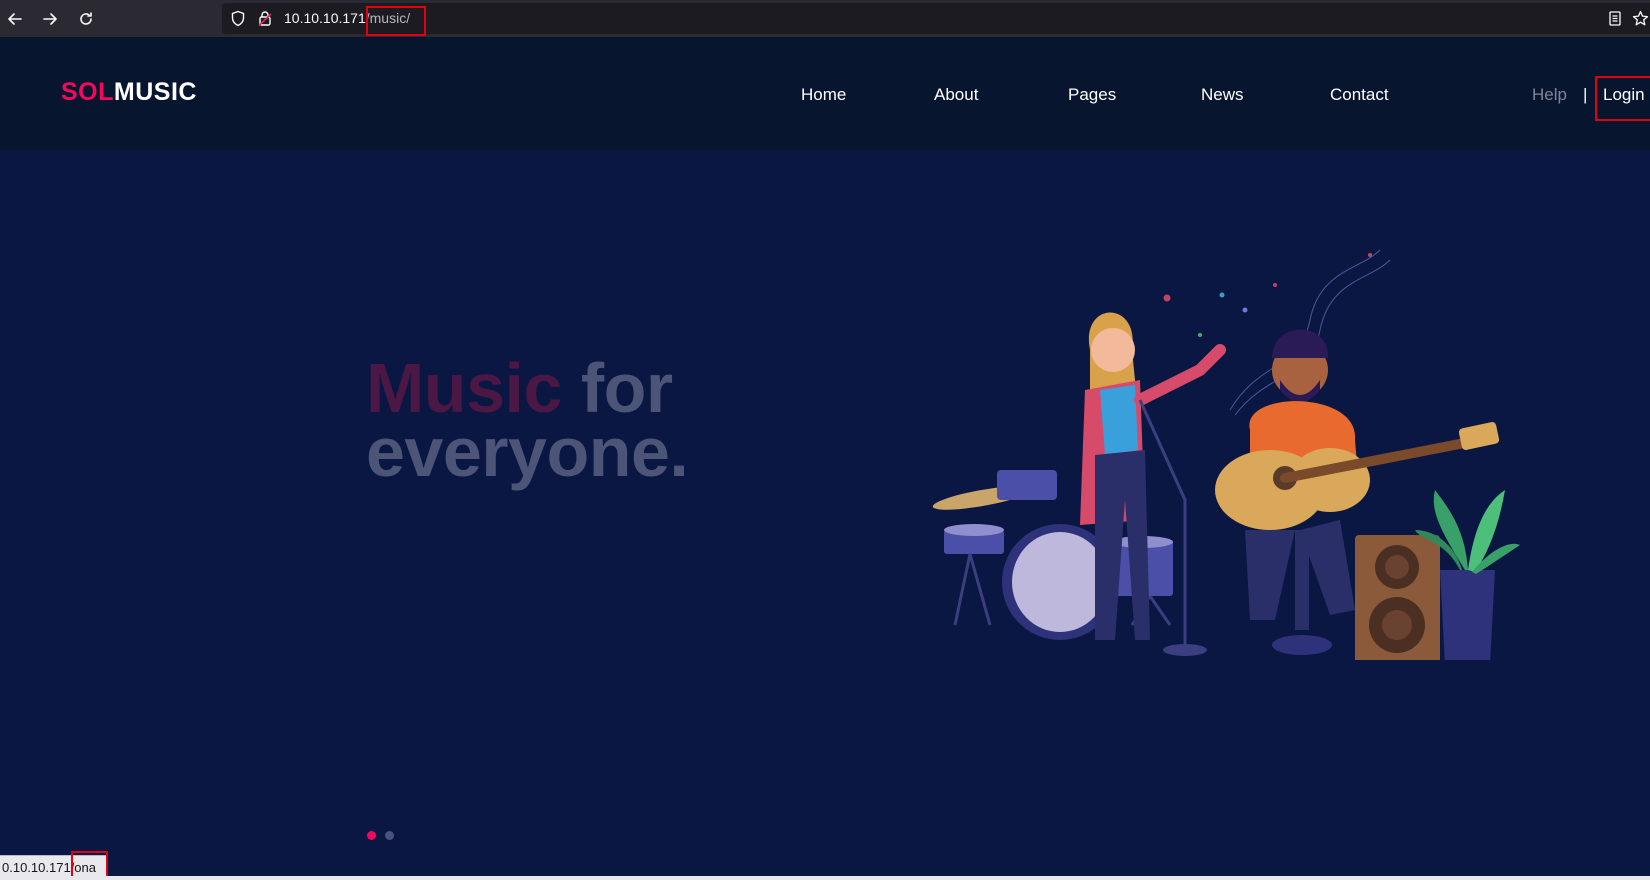 The height and width of the screenshot is (880, 1650). Describe the element at coordinates (325, 18) in the screenshot. I see `url-host: 10.10.10.171` at that location.